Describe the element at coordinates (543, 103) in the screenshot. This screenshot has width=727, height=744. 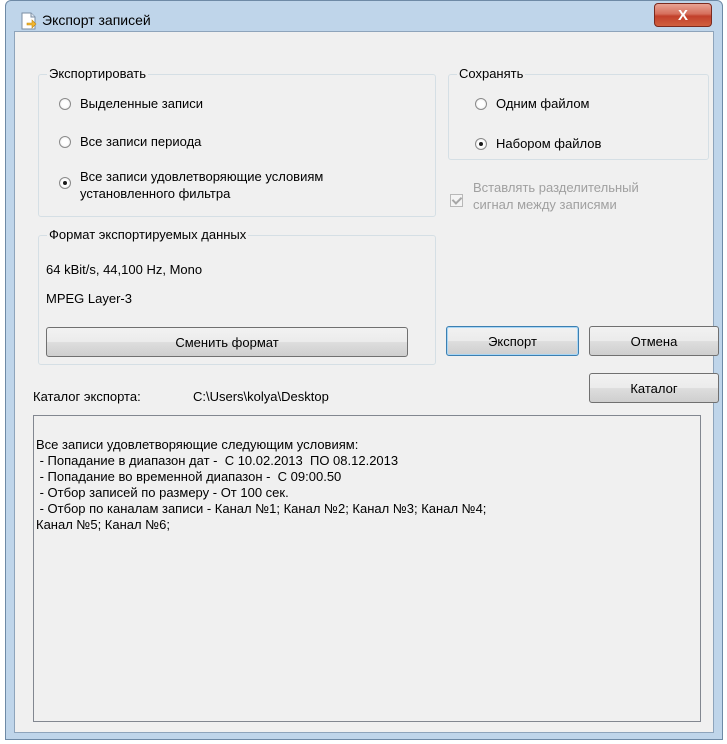
I see `radio-label: Одним файлом` at that location.